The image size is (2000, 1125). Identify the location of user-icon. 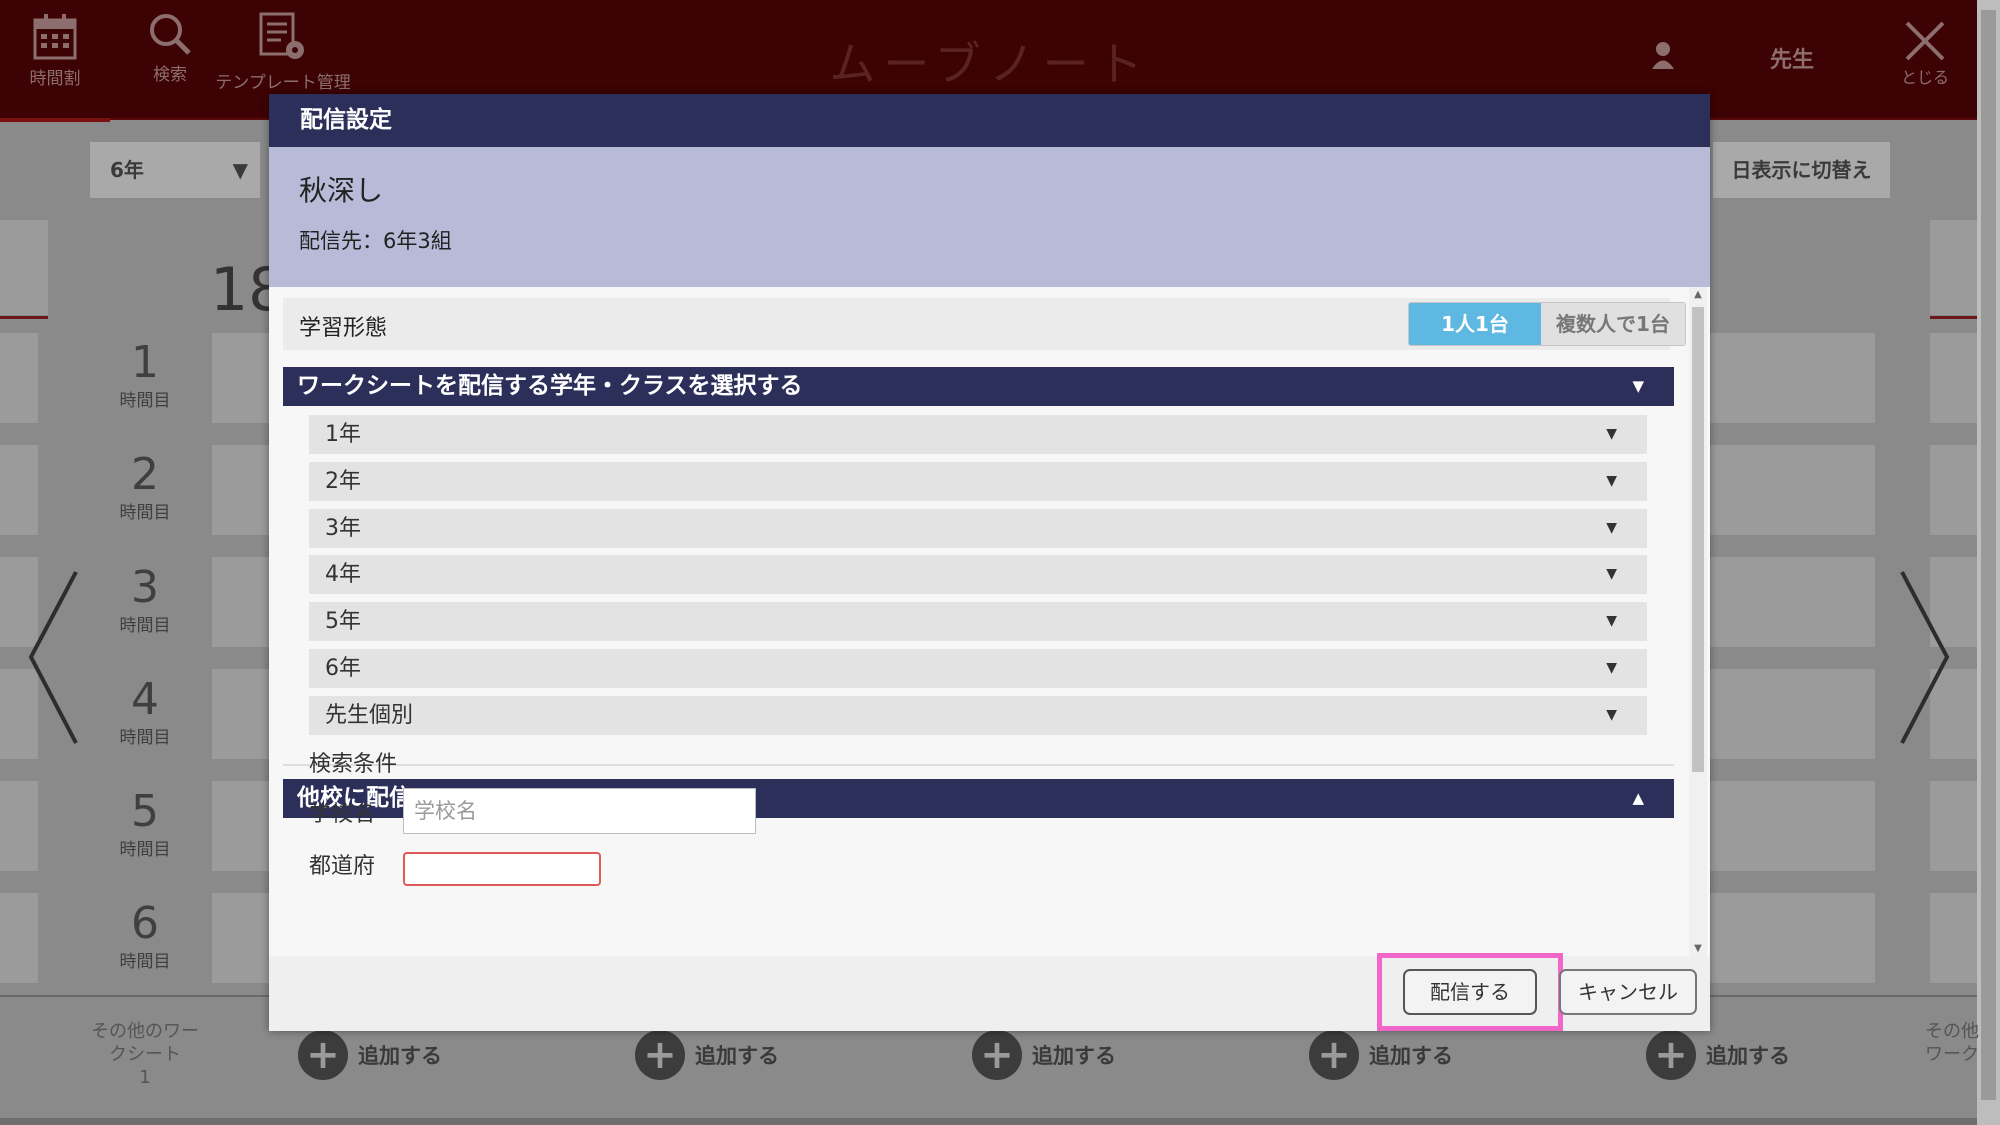
(1663, 57).